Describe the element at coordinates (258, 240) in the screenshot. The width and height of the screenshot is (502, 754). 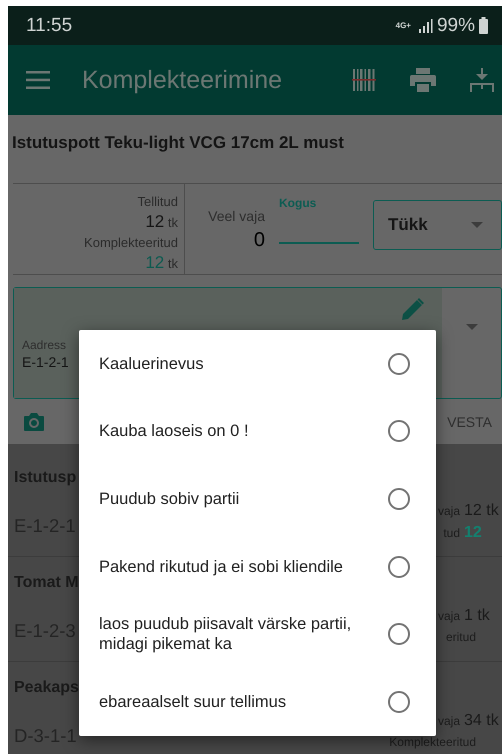
I see `remaining-value: 0` at that location.